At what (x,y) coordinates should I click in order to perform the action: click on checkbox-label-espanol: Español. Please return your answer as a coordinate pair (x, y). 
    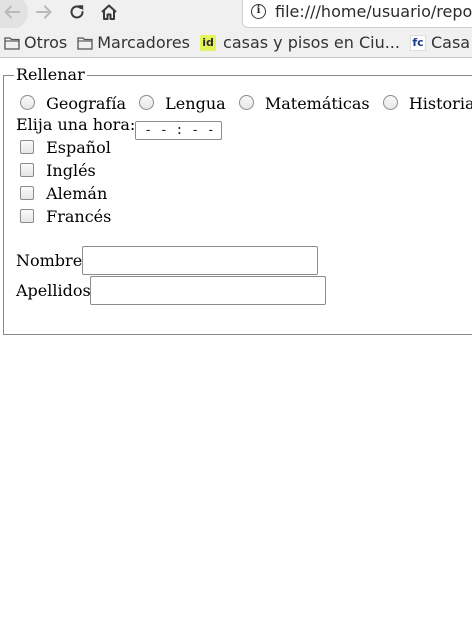
    Looking at the image, I should click on (78, 147).